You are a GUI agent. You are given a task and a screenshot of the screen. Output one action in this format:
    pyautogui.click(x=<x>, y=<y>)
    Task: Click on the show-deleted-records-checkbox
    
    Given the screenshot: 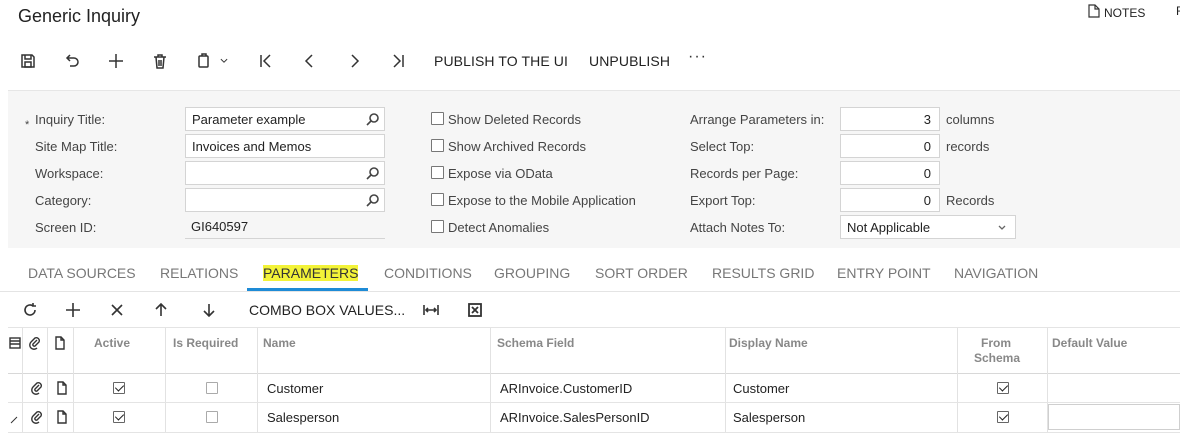 What is the action you would take?
    pyautogui.click(x=437, y=118)
    